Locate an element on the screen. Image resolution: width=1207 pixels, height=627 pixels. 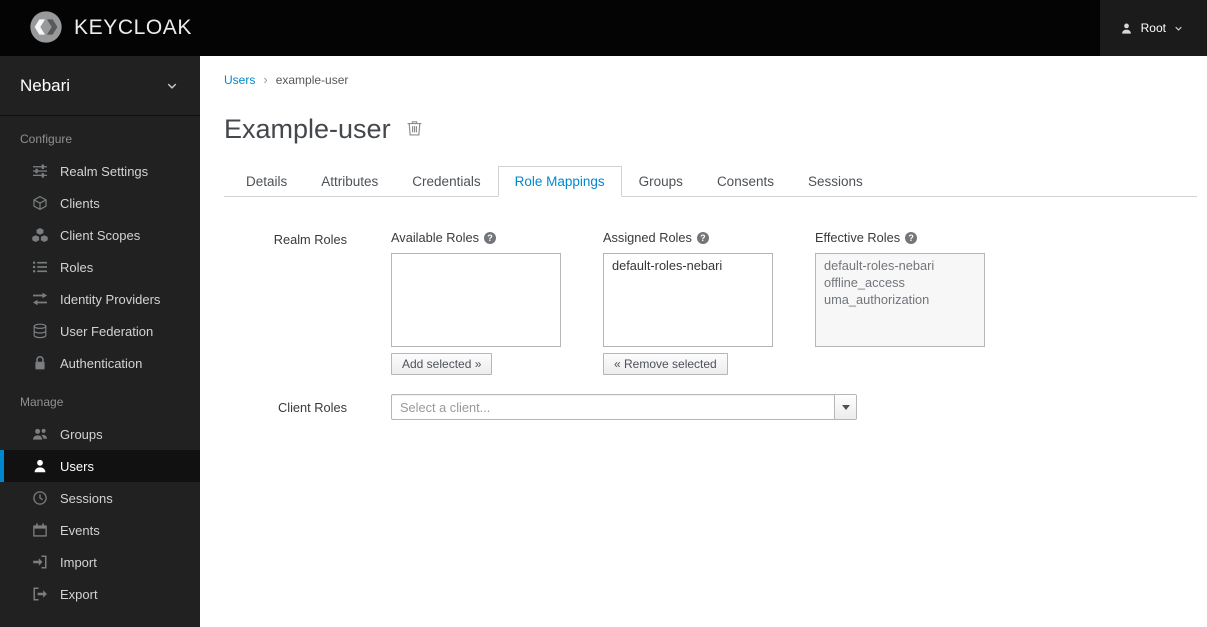
sidebar-item-clients: Clients is located at coordinates (100, 203).